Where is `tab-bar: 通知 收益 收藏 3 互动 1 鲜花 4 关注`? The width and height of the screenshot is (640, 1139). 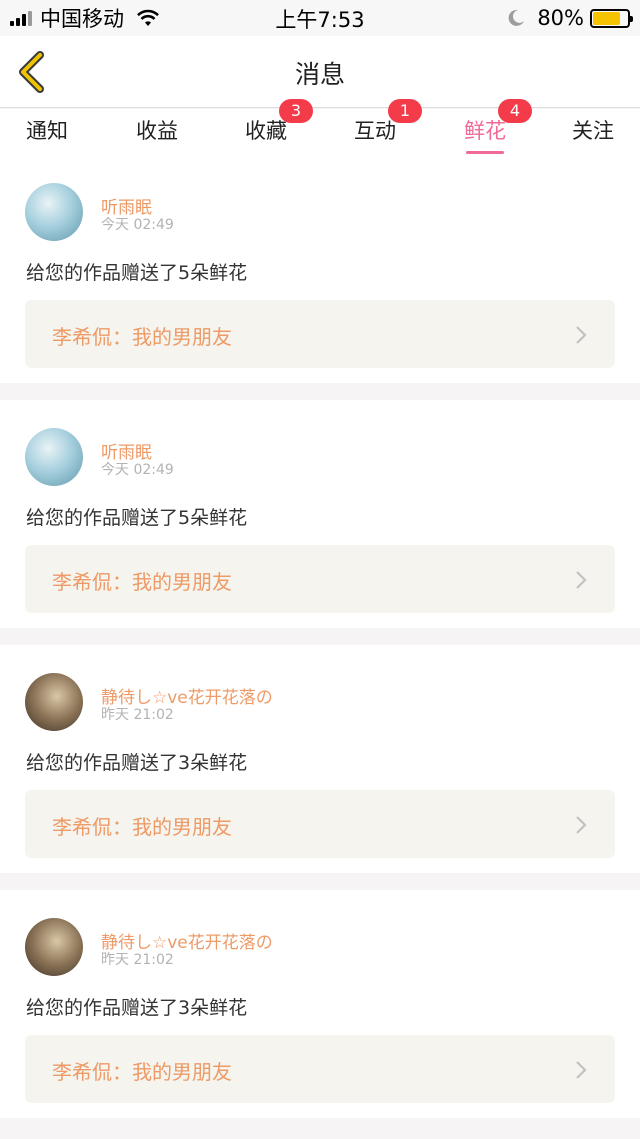
tab-bar: 通知 收益 收藏 3 互动 1 鲜花 4 关注 is located at coordinates (320, 127).